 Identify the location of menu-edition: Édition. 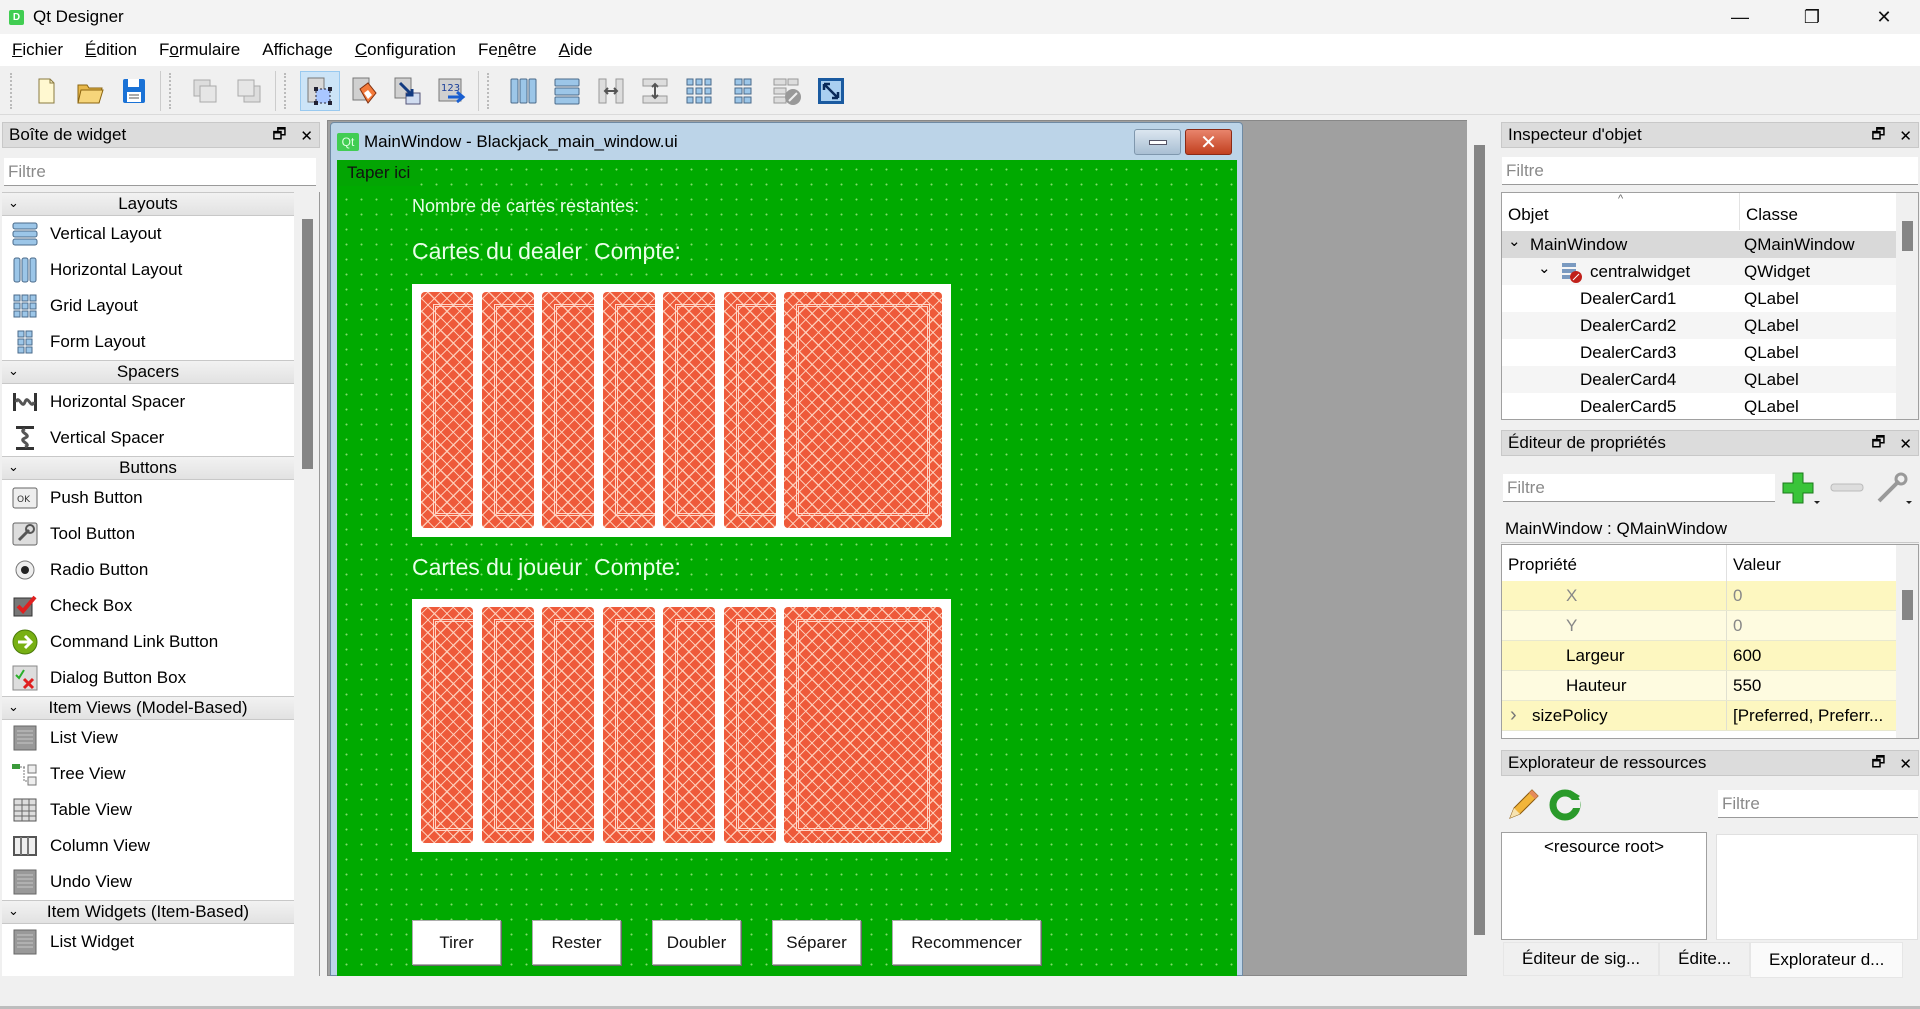
(112, 50).